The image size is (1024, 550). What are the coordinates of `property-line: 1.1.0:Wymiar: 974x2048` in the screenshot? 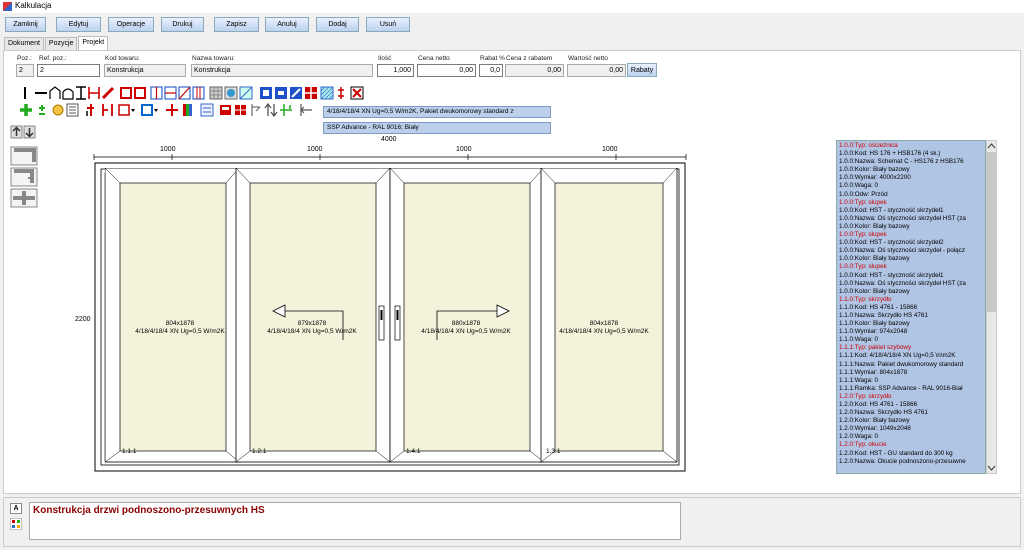 It's located at (911, 332).